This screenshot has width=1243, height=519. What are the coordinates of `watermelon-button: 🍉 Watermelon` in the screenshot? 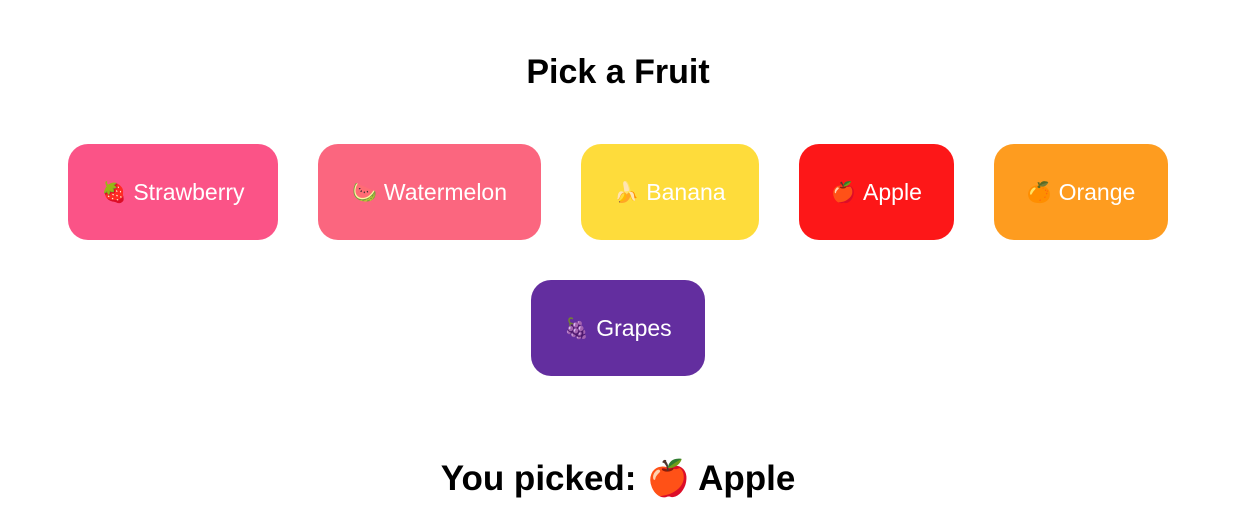 It's located at (429, 192).